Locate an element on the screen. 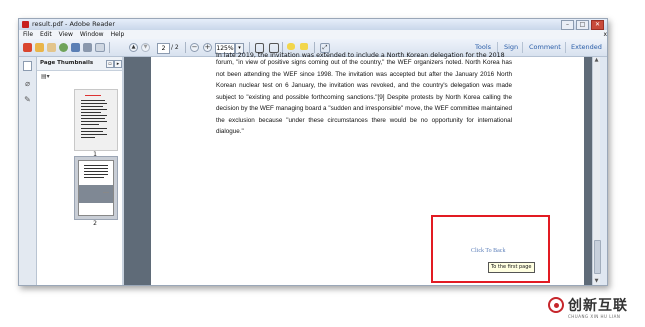 The height and width of the screenshot is (327, 645). watermark-subtext: CHUANG XIN HU LIAN is located at coordinates (594, 316).